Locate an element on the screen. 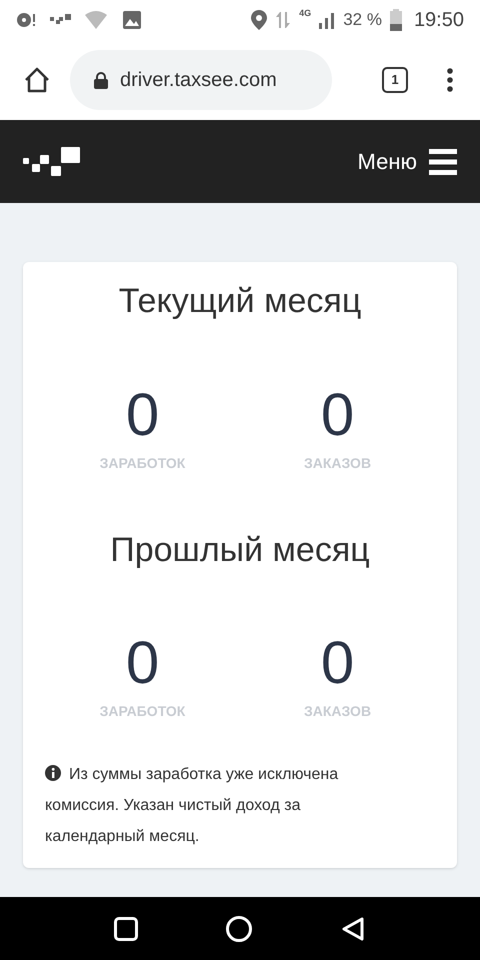 This screenshot has width=480, height=960. menu-icon is located at coordinates (443, 161).